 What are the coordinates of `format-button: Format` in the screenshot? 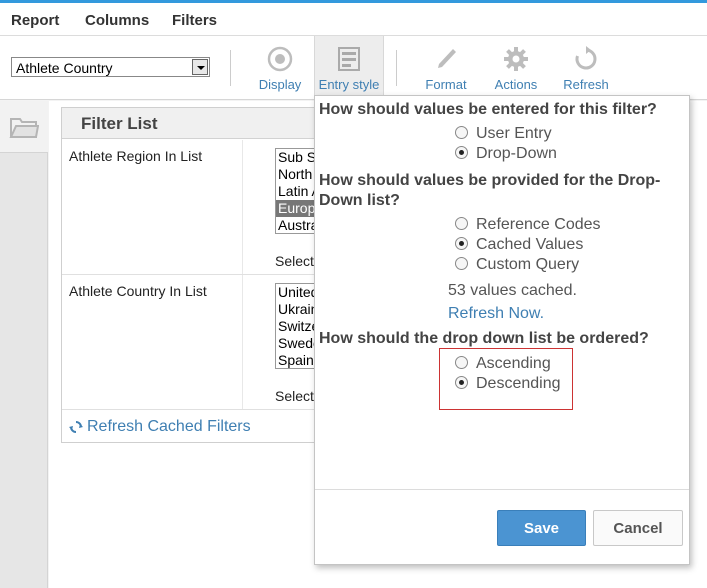 It's located at (446, 68).